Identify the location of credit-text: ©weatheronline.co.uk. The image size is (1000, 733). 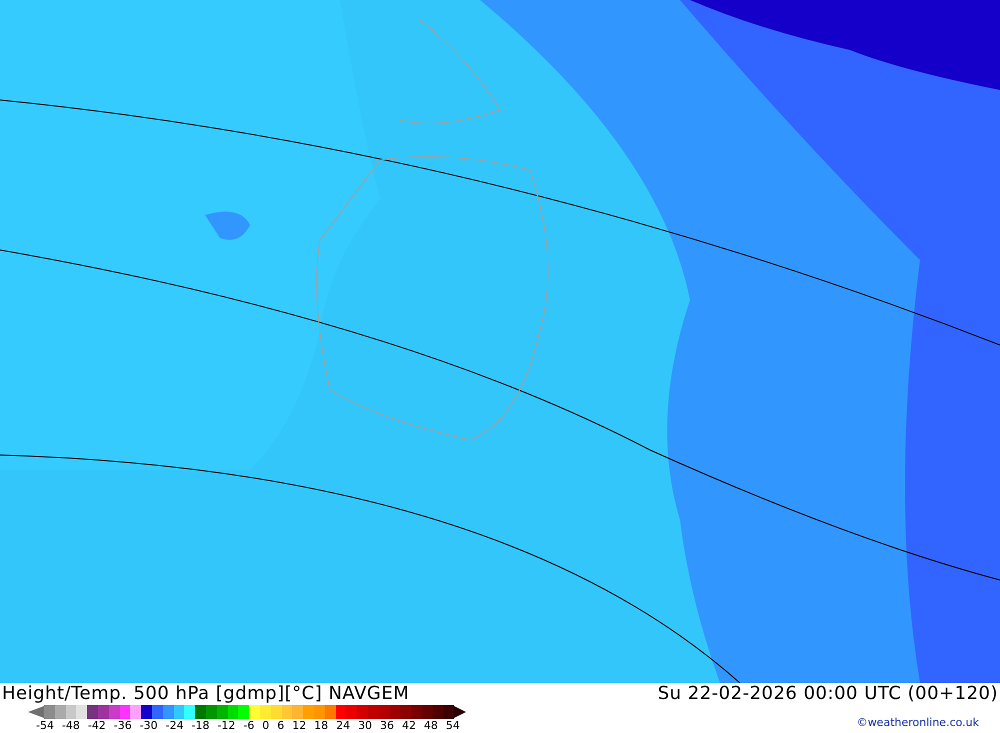
(917, 722).